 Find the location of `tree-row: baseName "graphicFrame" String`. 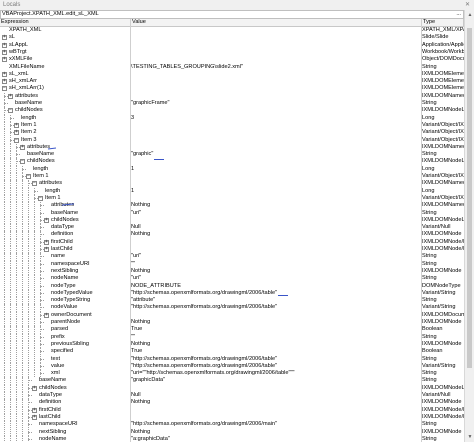

tree-row: baseName "graphicFrame" String is located at coordinates (232, 104).